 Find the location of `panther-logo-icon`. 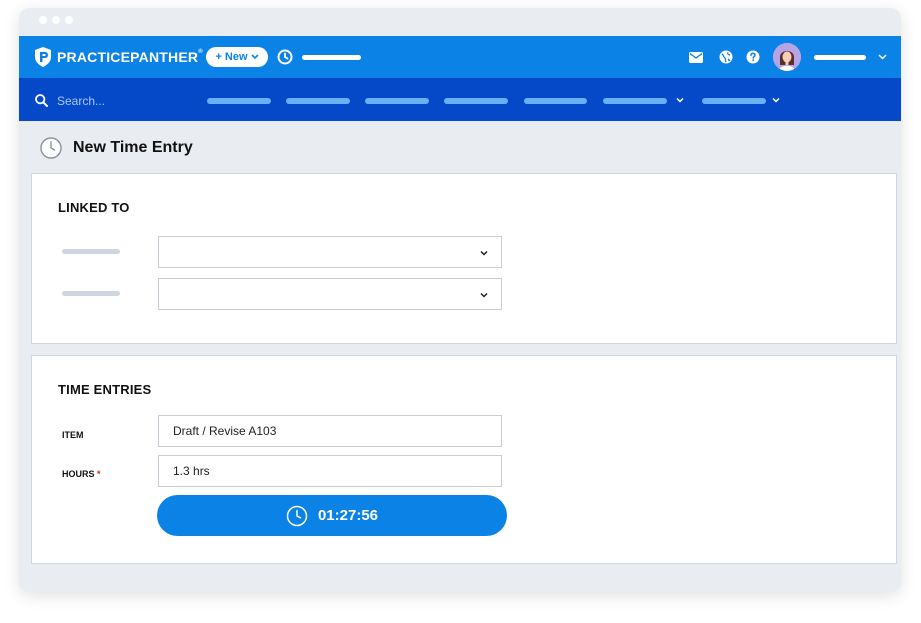

panther-logo-icon is located at coordinates (43, 57).